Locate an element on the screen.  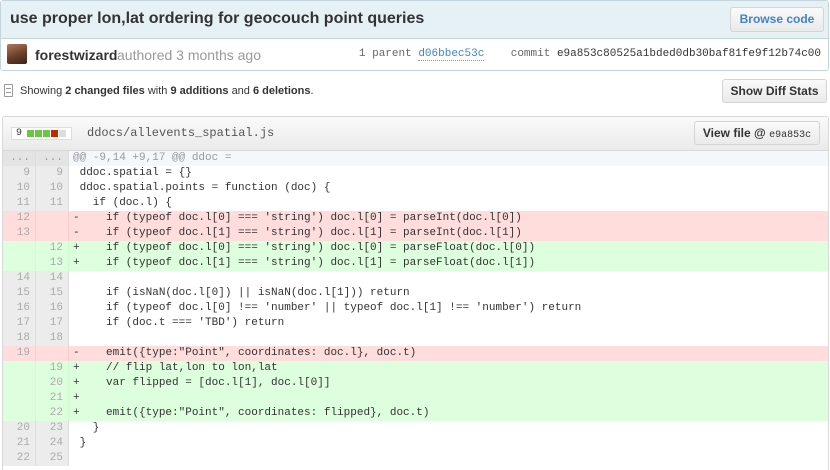
diff-line: 18 18 is located at coordinates (415, 338).